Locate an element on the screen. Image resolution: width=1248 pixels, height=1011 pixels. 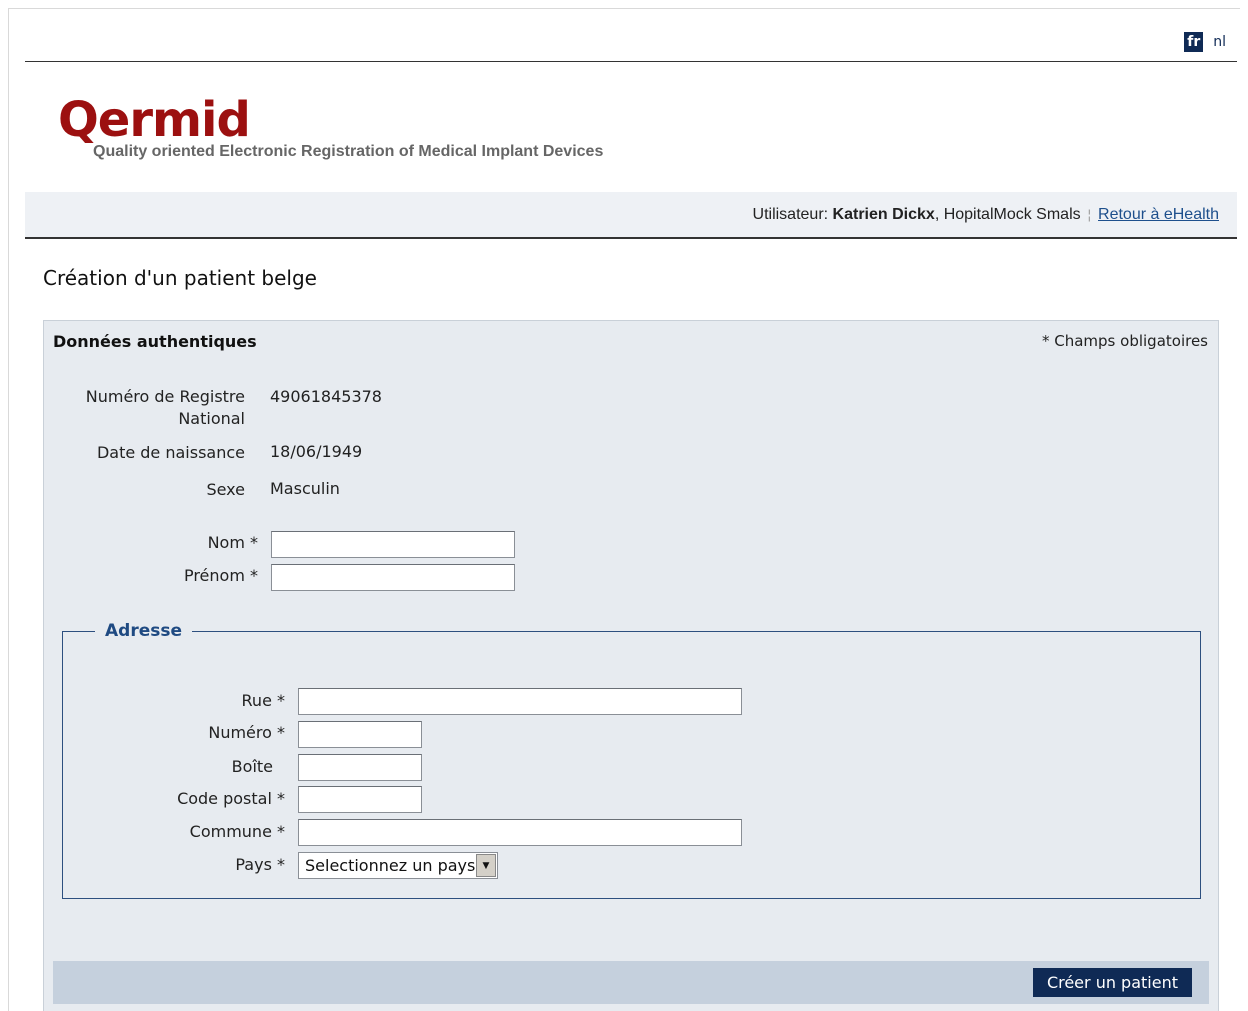
boite-label: Boîte is located at coordinates (252, 766).